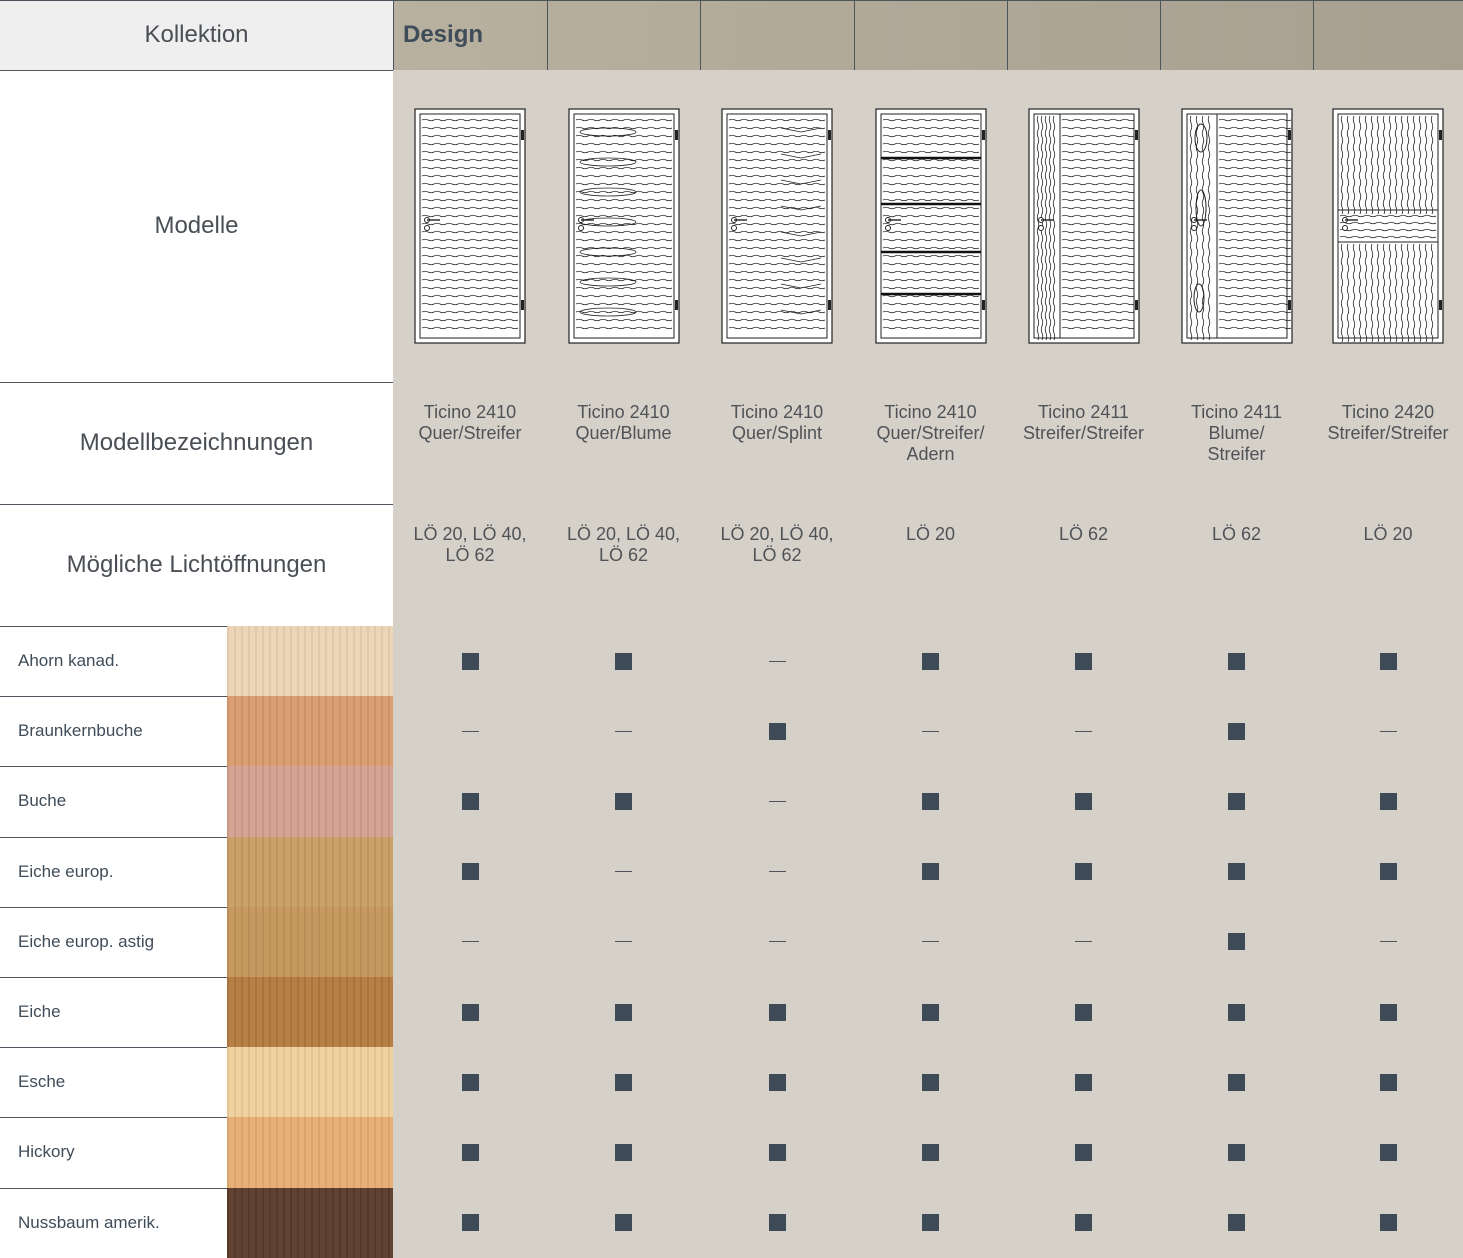 This screenshot has width=1463, height=1258. I want to click on kollektion-header: Kollektion, so click(196, 35).